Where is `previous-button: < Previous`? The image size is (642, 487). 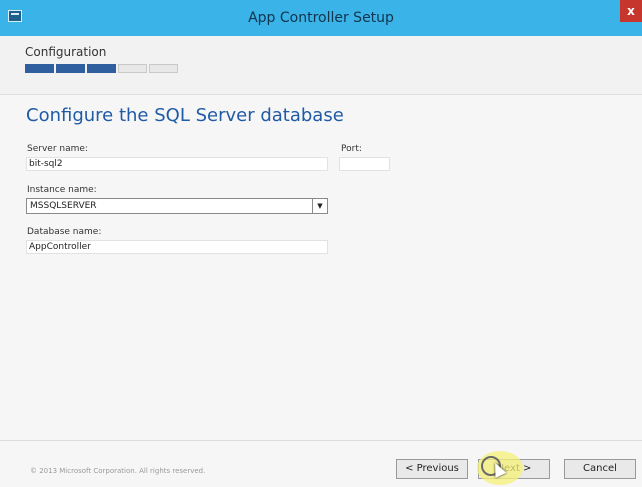
previous-button: < Previous is located at coordinates (432, 469).